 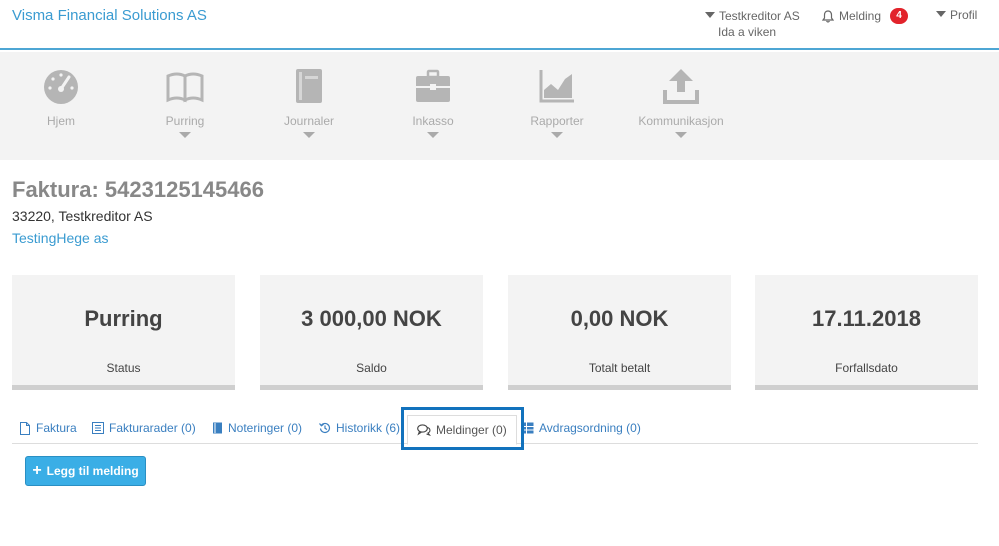 I want to click on notifications-badge: 4, so click(x=899, y=16).